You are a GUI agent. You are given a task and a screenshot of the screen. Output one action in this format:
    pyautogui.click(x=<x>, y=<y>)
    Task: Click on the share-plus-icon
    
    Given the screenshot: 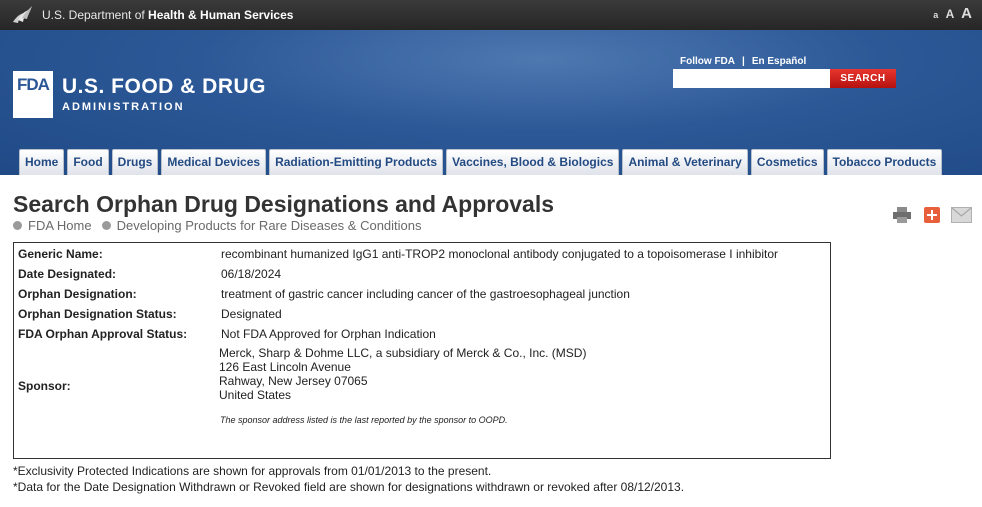 What is the action you would take?
    pyautogui.click(x=932, y=215)
    